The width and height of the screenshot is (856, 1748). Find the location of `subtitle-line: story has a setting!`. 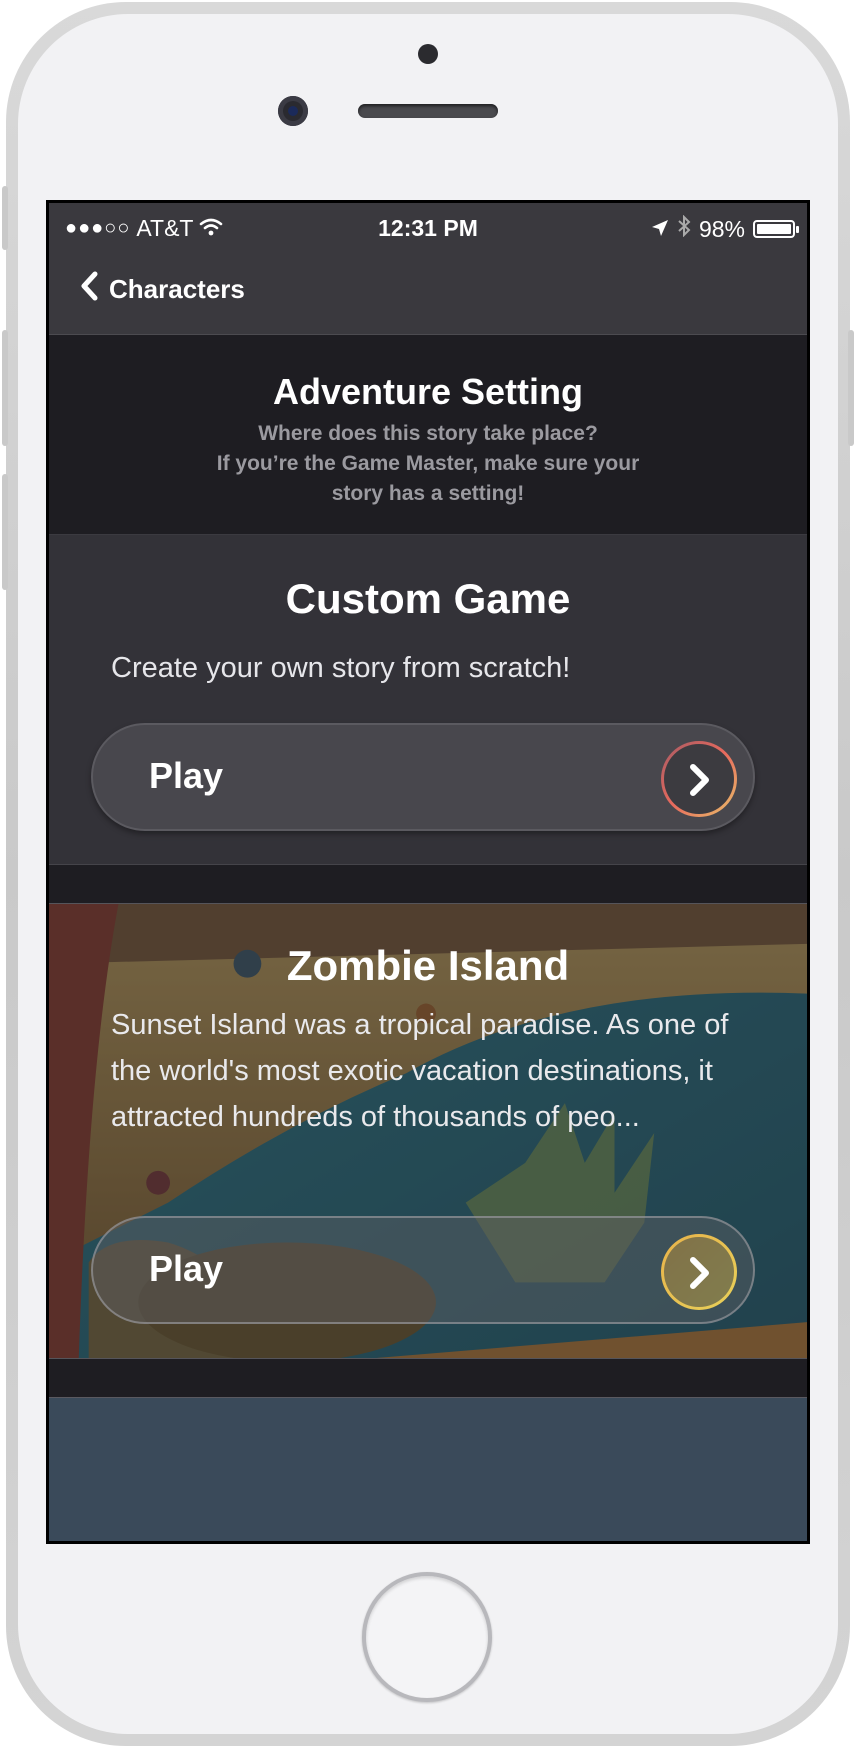

subtitle-line: story has a setting! is located at coordinates (428, 493).